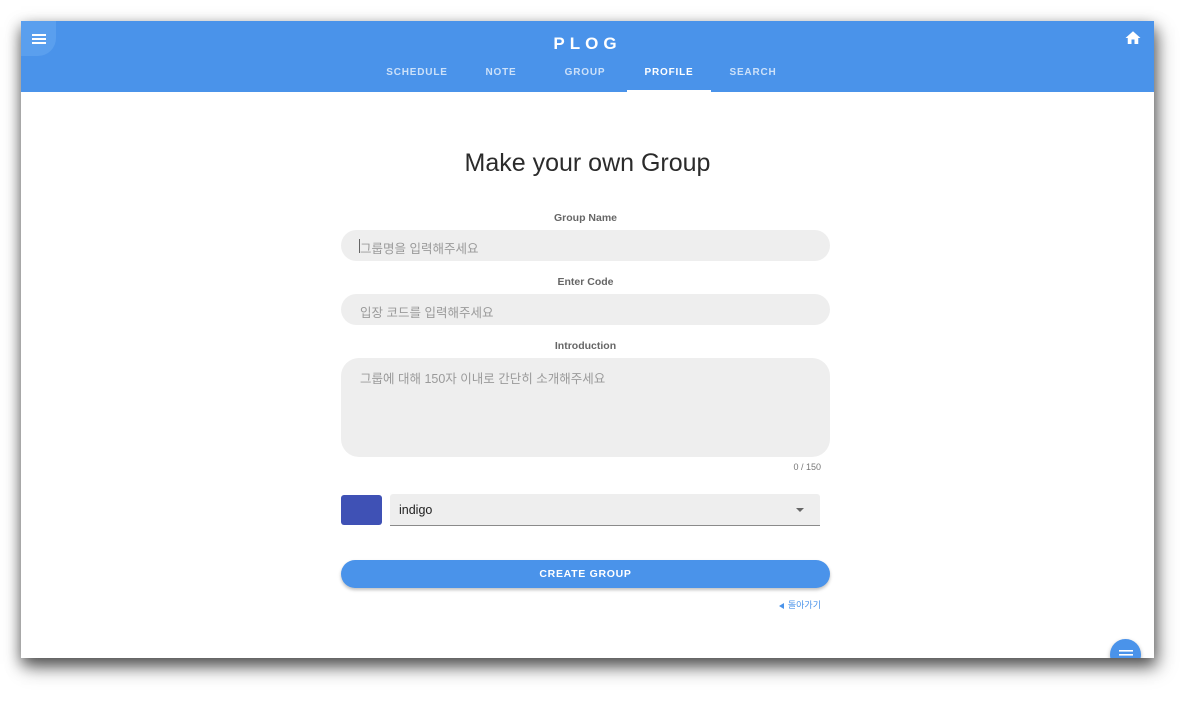 Image resolution: width=1197 pixels, height=701 pixels. What do you see at coordinates (804, 605) in the screenshot?
I see `back-link-label: 돌아가기` at bounding box center [804, 605].